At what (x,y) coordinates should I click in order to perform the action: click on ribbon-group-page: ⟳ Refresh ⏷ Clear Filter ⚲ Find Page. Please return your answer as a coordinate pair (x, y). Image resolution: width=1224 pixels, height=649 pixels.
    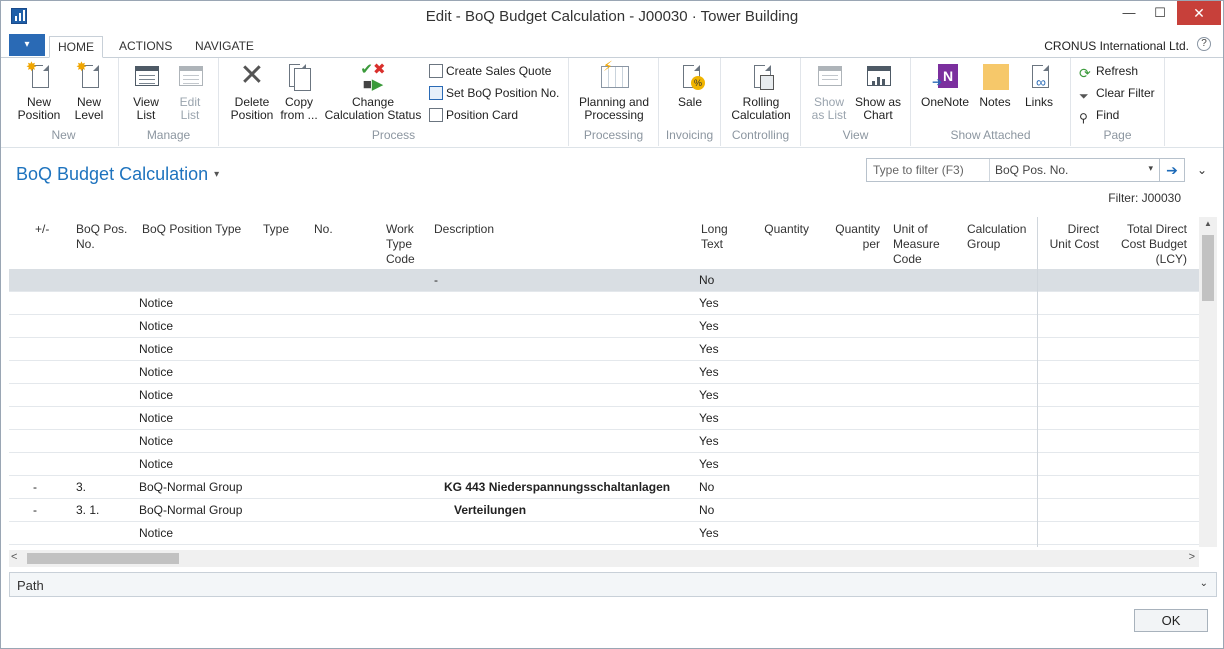
    Looking at the image, I should click on (1118, 102).